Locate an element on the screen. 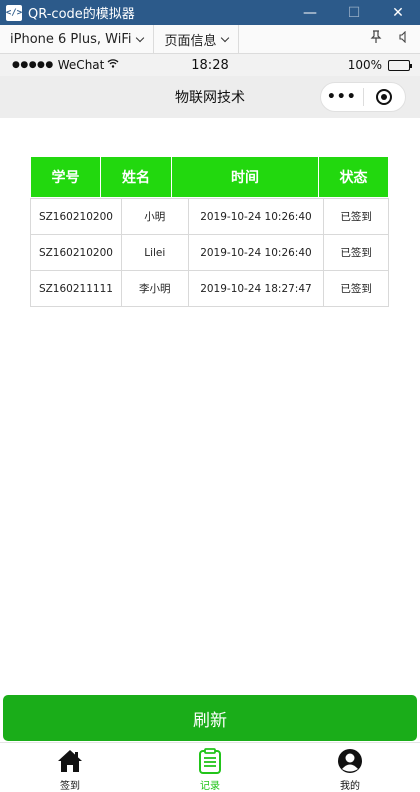  header-student-id: 学号 is located at coordinates (66, 177).